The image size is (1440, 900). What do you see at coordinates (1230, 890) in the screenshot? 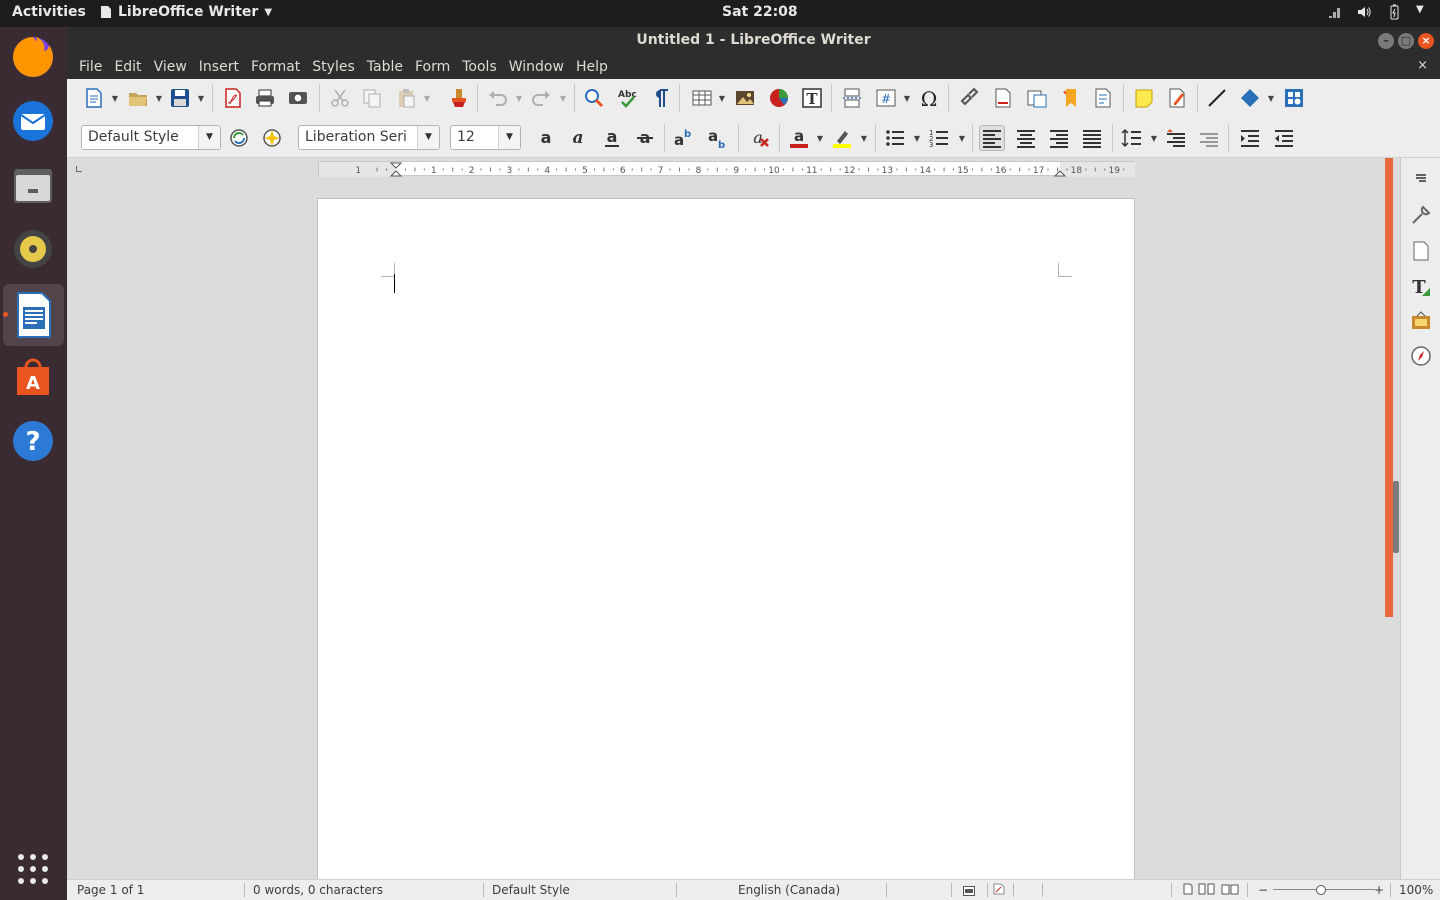
I see `book-view-icon` at bounding box center [1230, 890].